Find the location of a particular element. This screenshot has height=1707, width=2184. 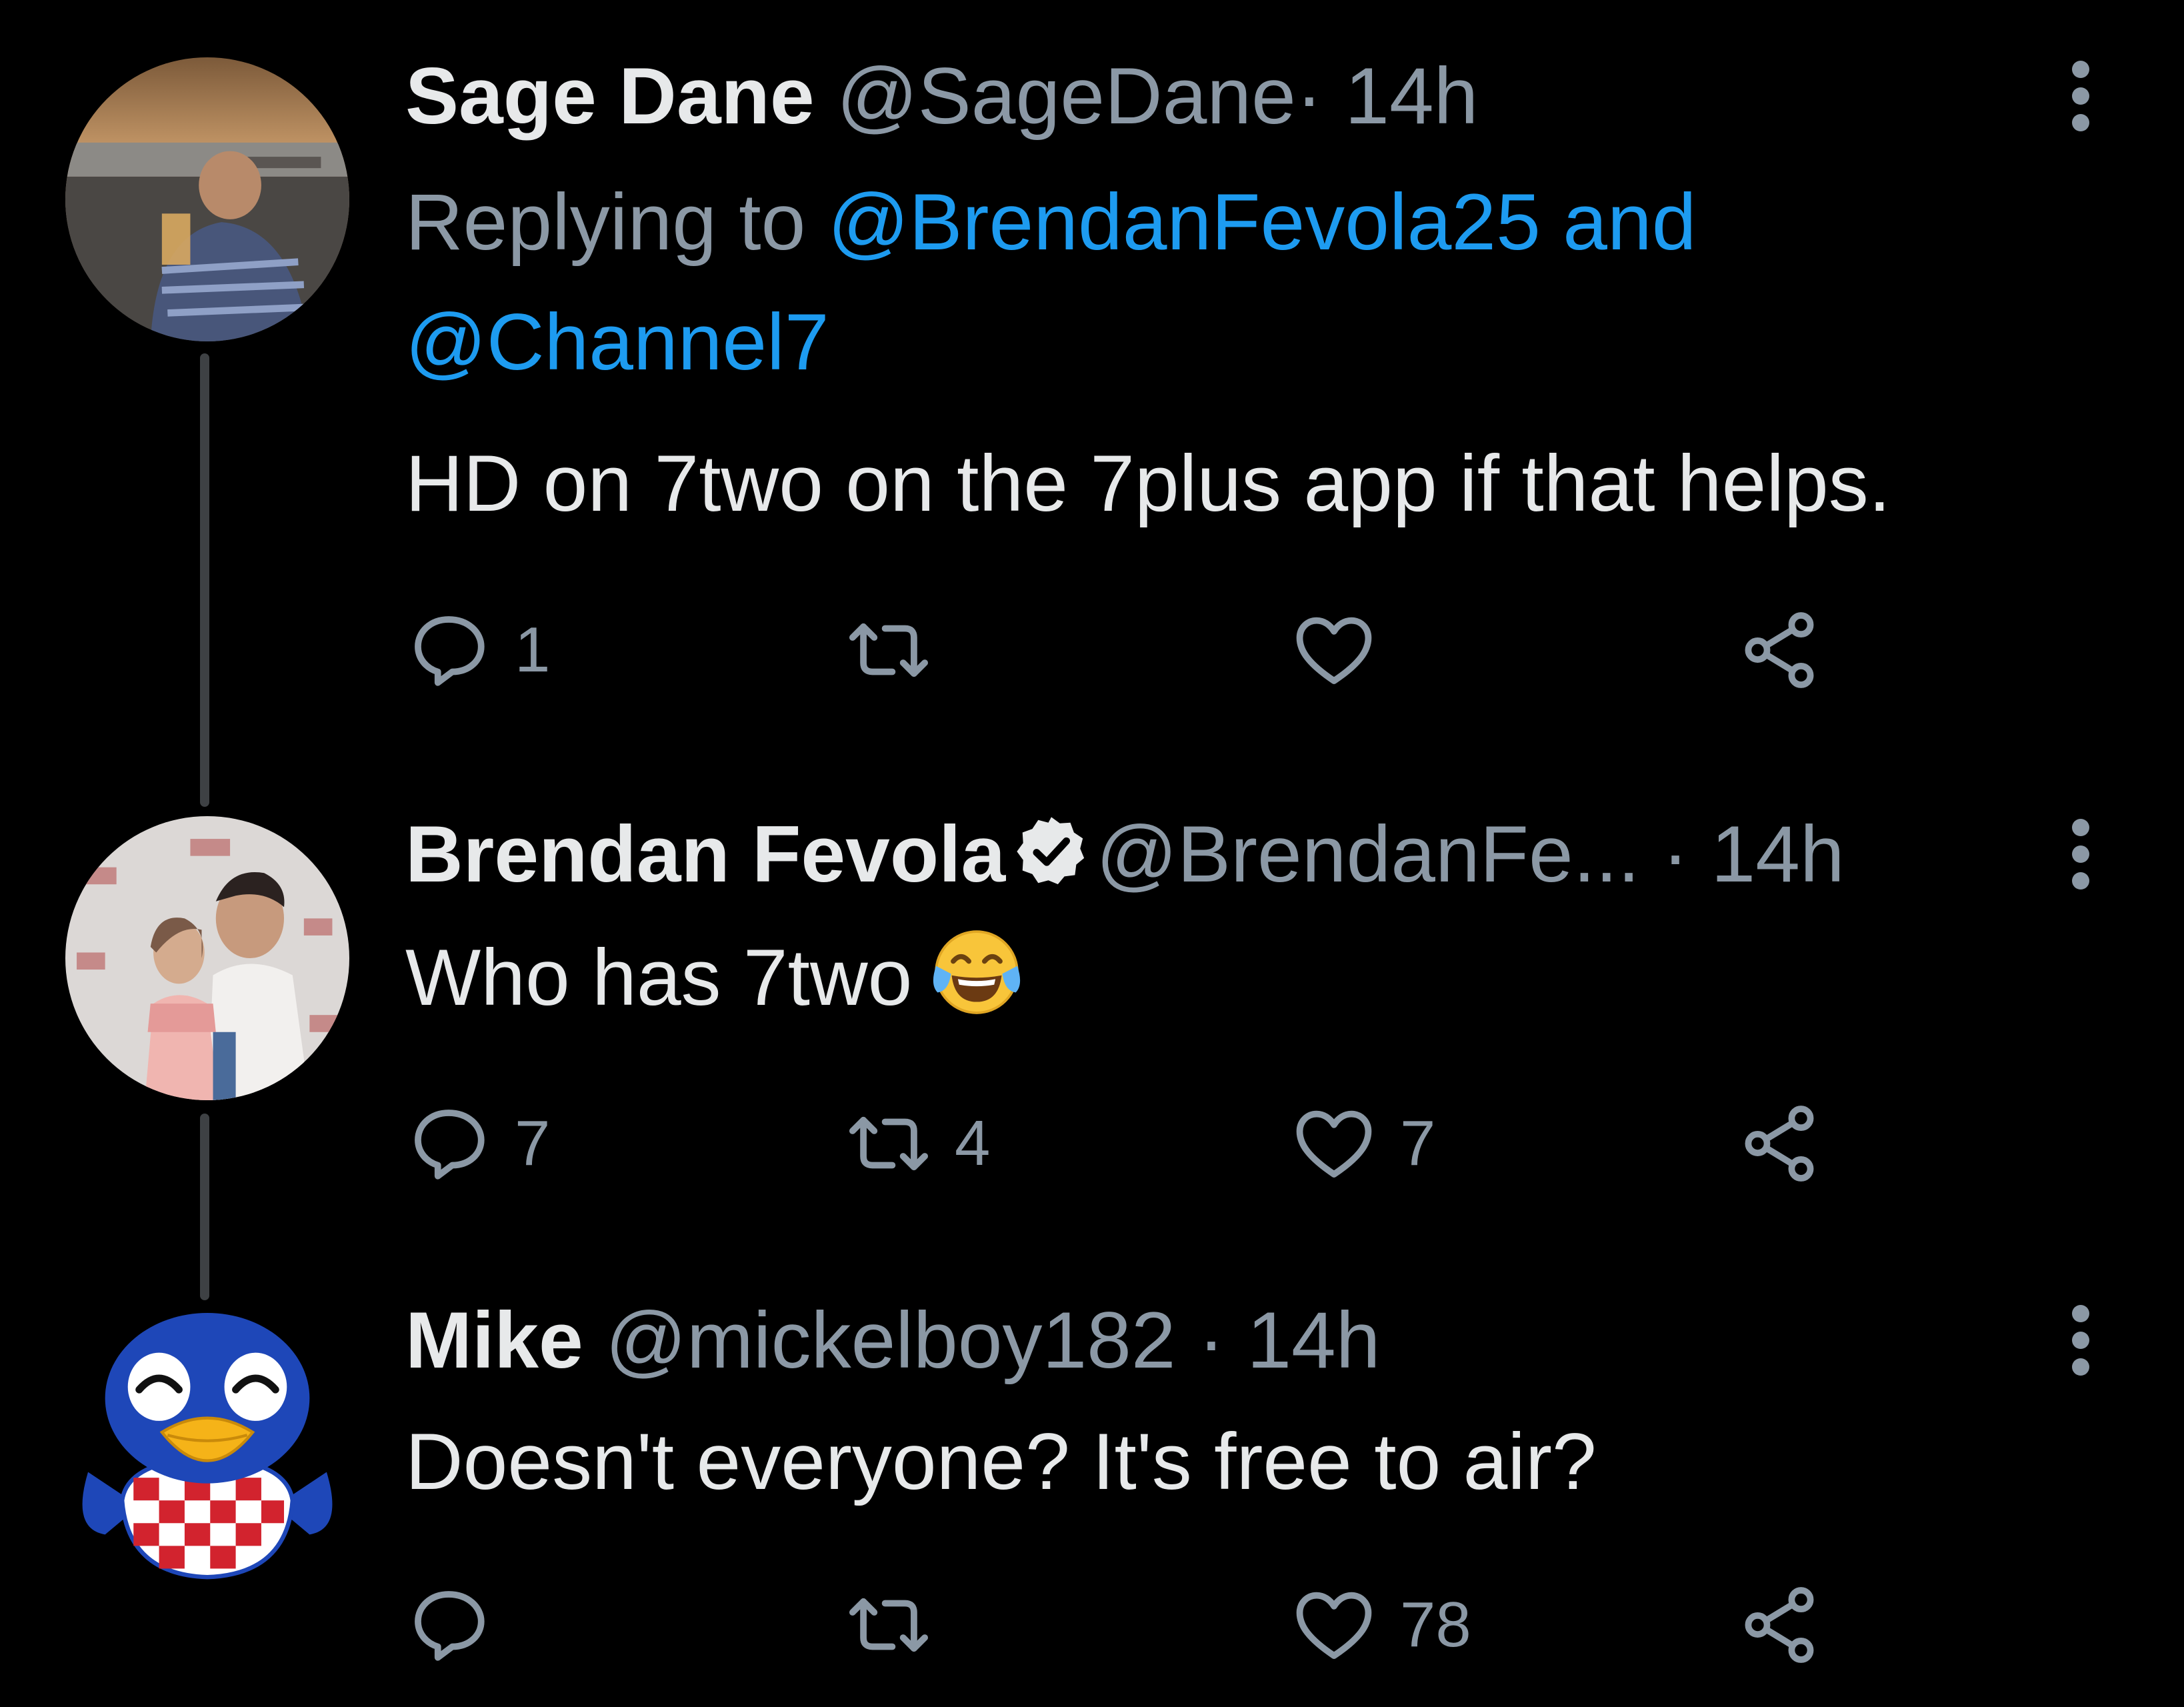

tweet-actions: 78 is located at coordinates (1238, 1625).